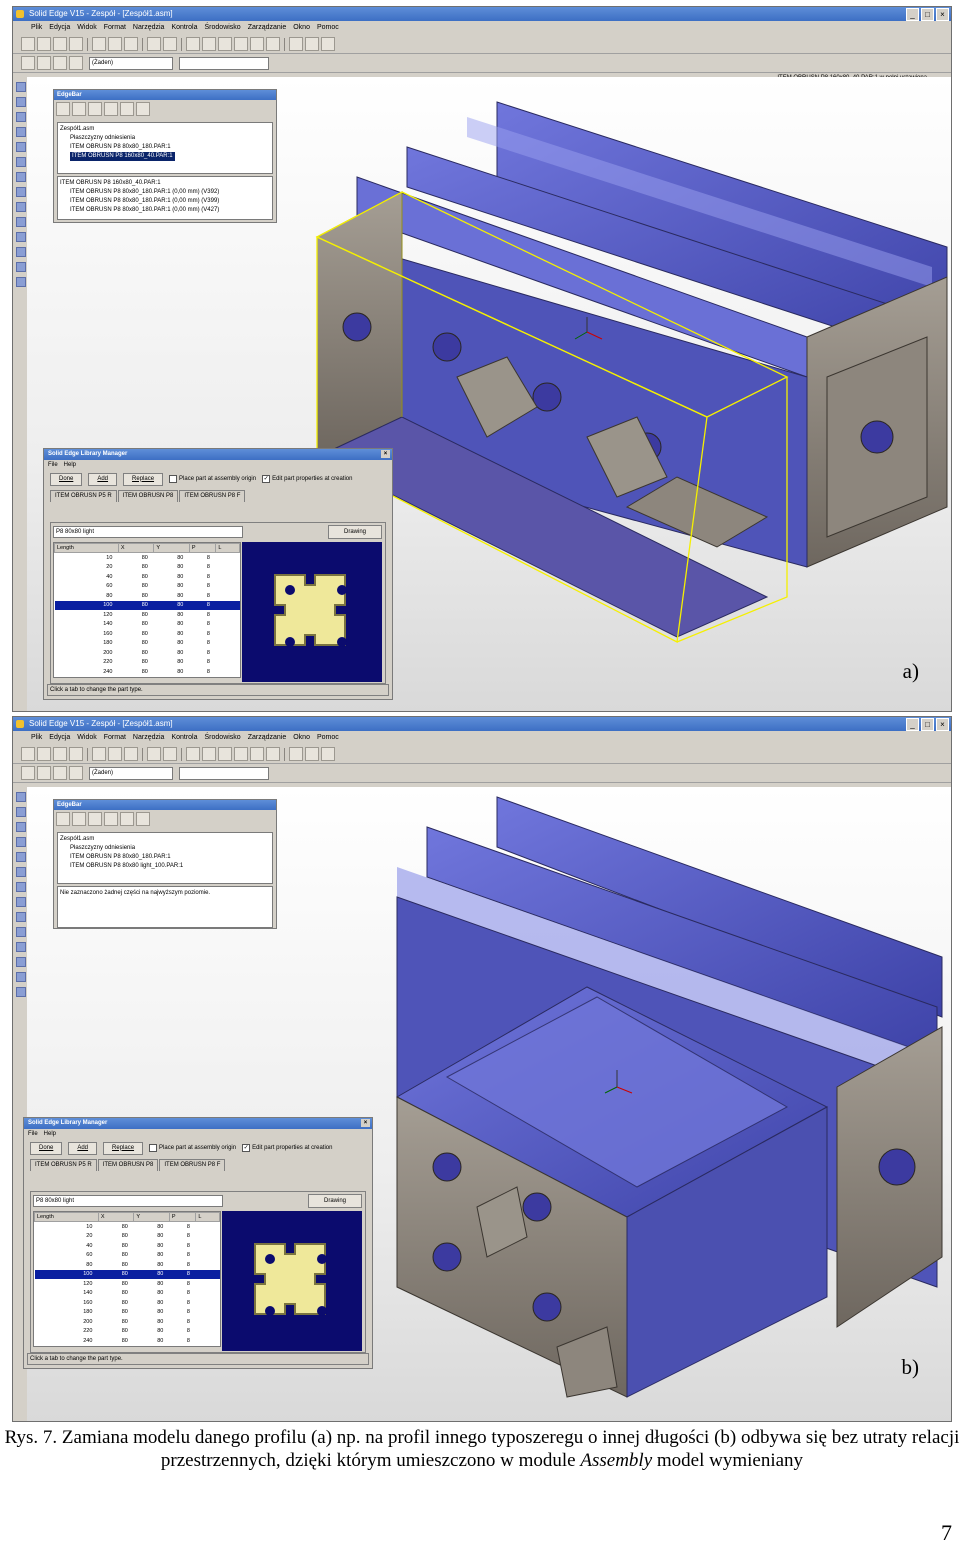  I want to click on menu-plik: Plik, so click(36, 738).